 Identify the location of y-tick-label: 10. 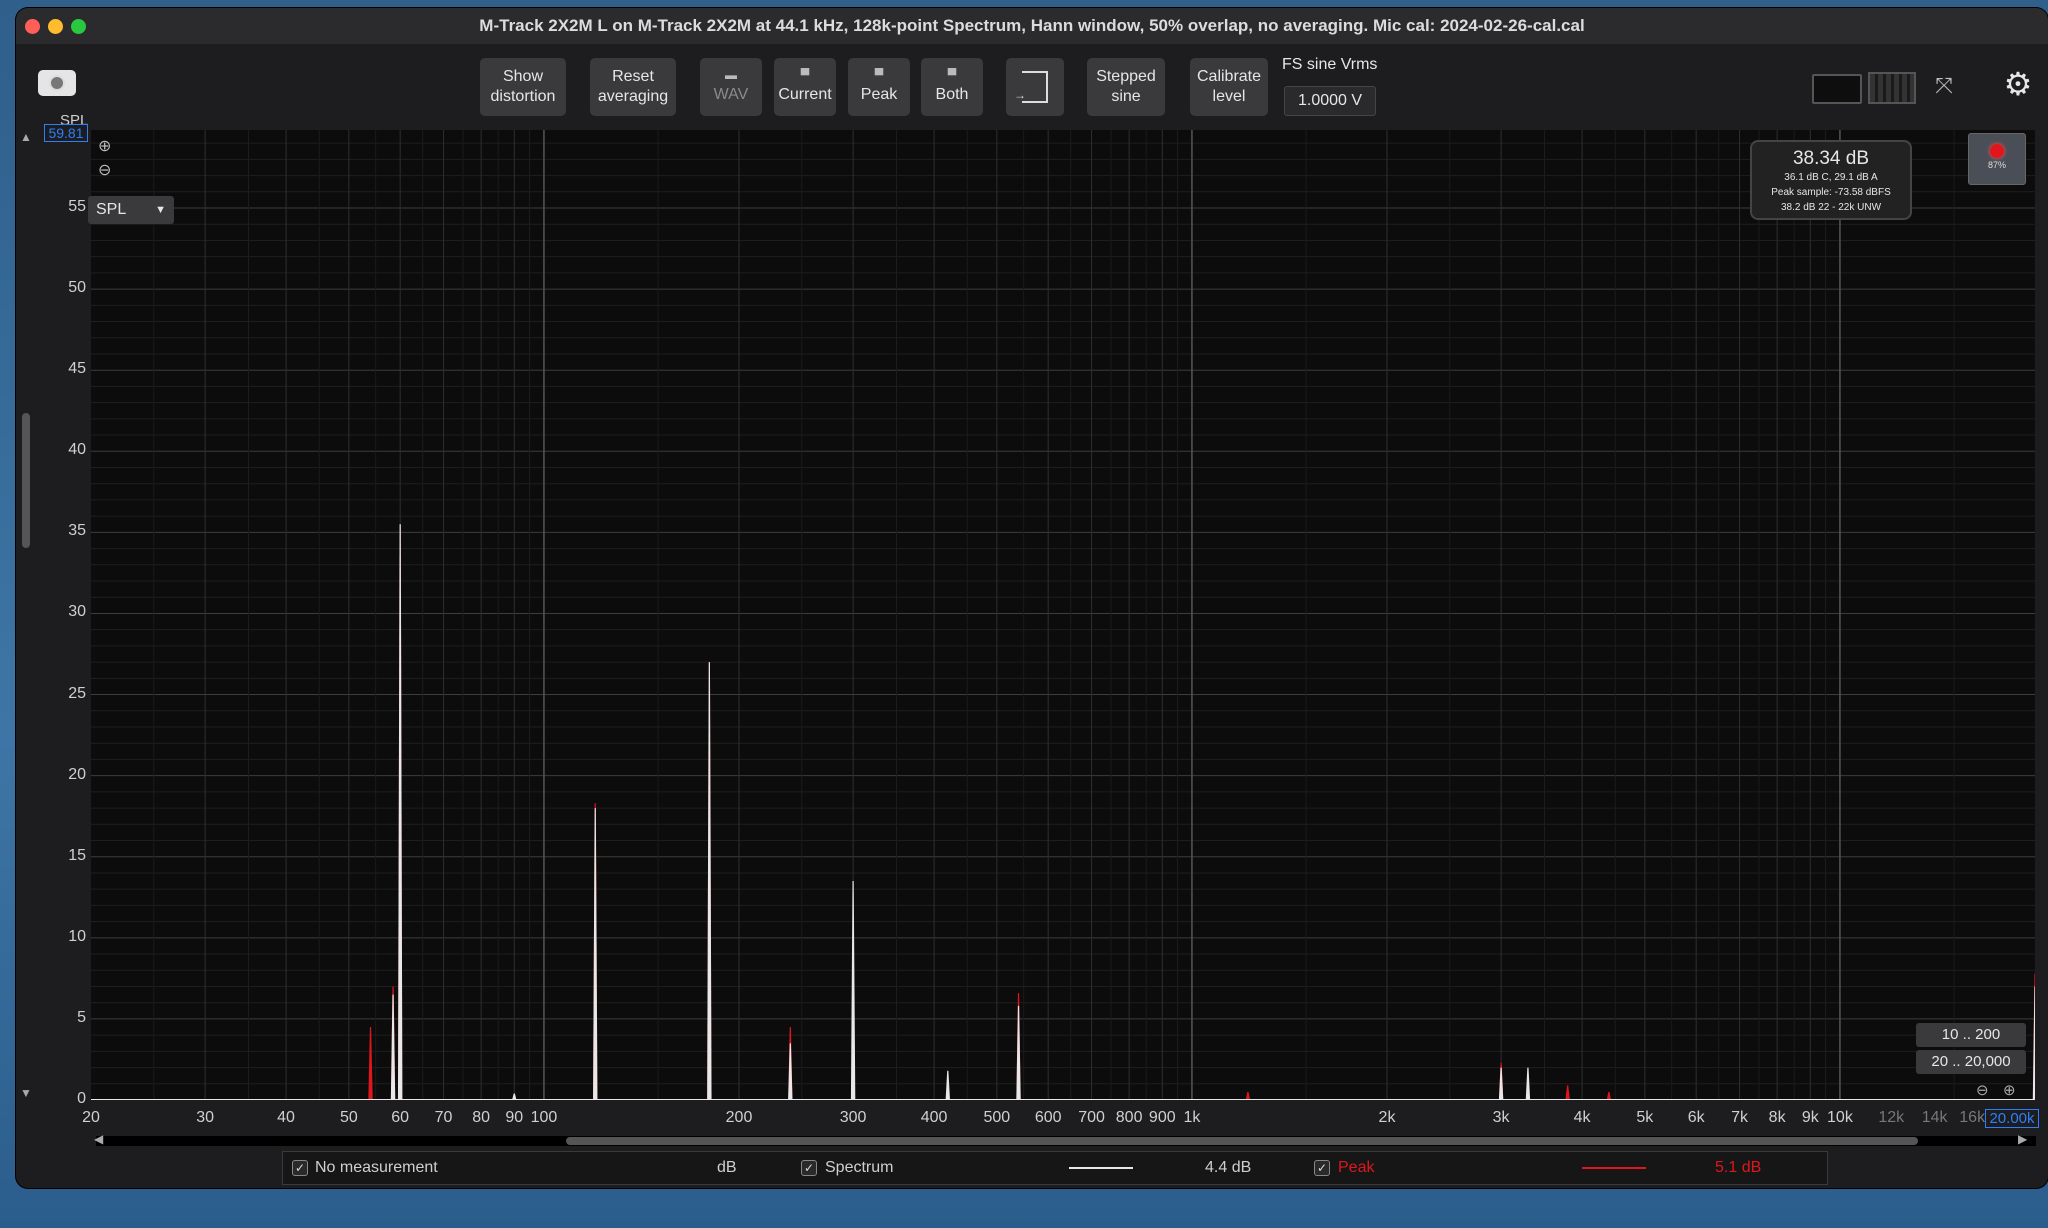
(77, 936).